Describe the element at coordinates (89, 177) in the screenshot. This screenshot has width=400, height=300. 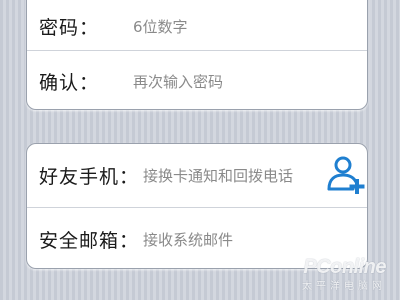
I see `friend-phone-label: 好友手机：` at that location.